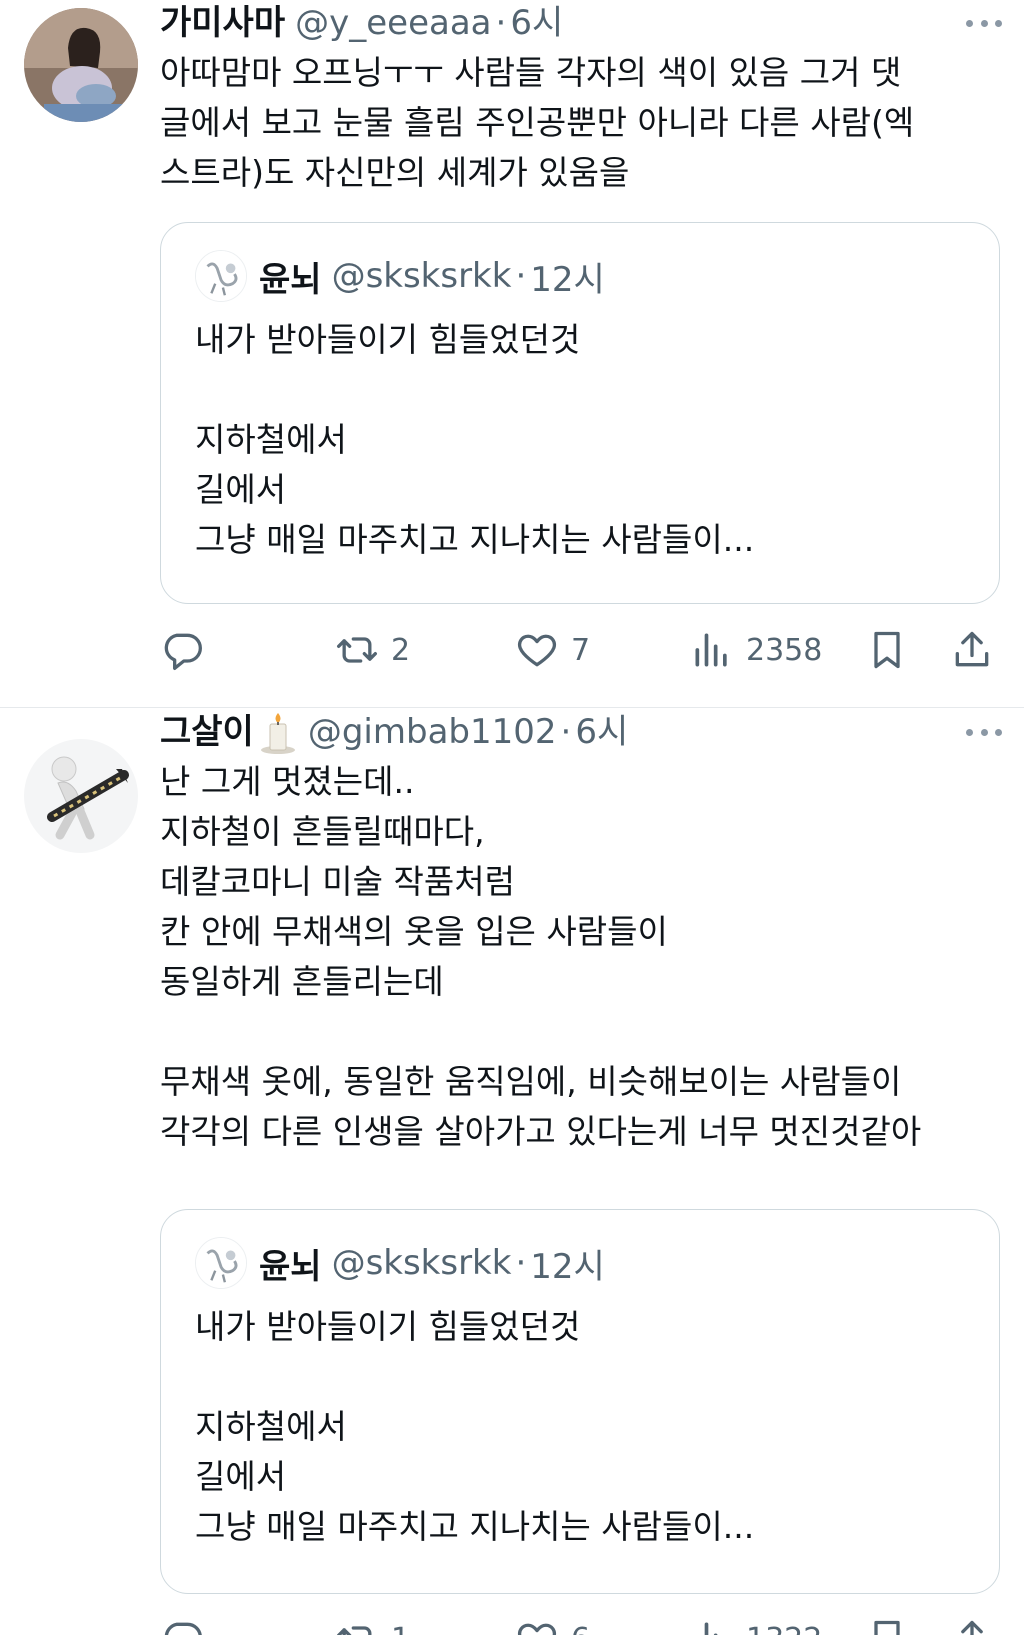  What do you see at coordinates (278, 732) in the screenshot?
I see `candle-emoji-icon` at bounding box center [278, 732].